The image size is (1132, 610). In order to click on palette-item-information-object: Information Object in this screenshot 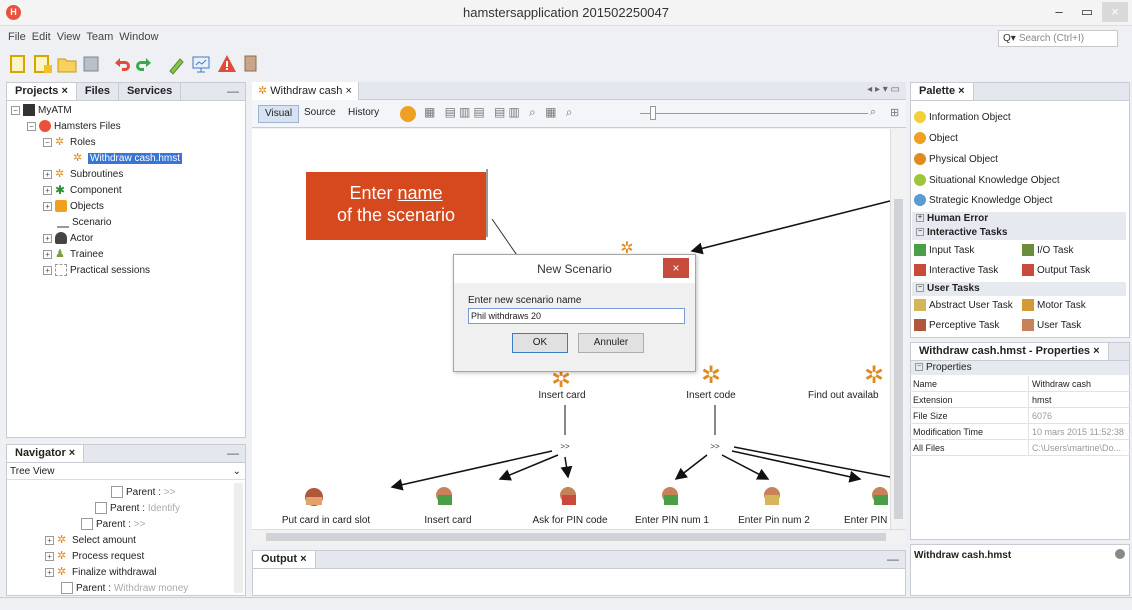, I will do `click(962, 118)`.